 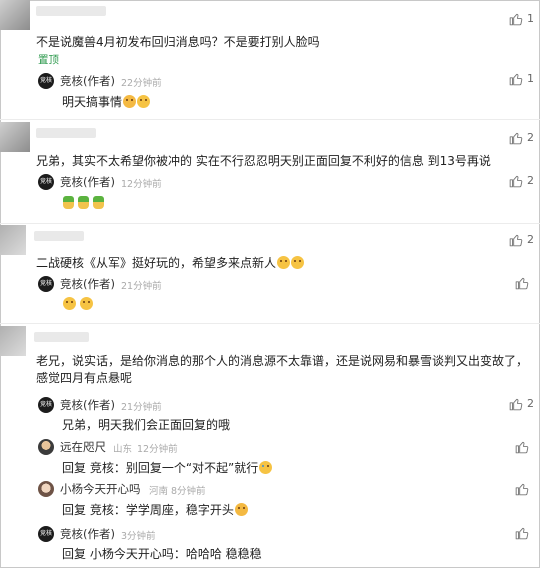 I want to click on reply-author: 远在咫尺, so click(x=83, y=447).